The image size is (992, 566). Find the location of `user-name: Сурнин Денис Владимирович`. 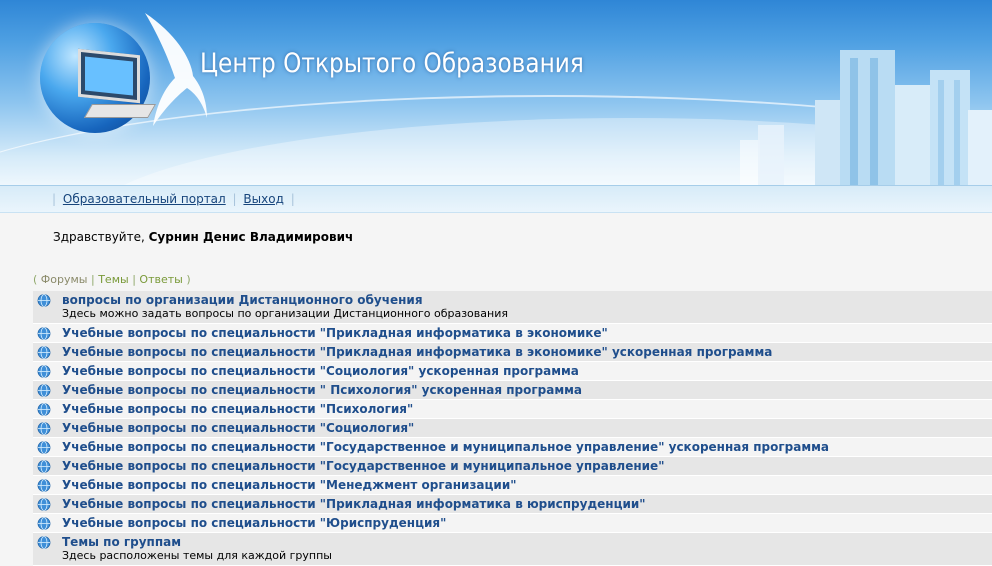

user-name: Сурнин Денис Владимирович is located at coordinates (251, 237).